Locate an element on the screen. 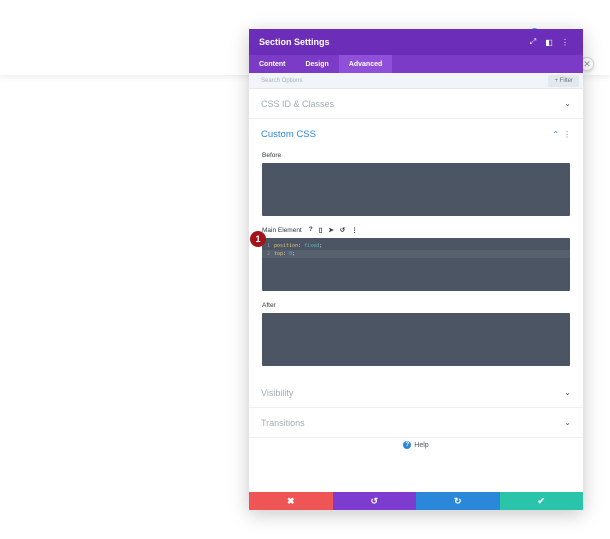 Image resolution: width=610 pixels, height=539 pixels. tab-content: Content is located at coordinates (272, 64).